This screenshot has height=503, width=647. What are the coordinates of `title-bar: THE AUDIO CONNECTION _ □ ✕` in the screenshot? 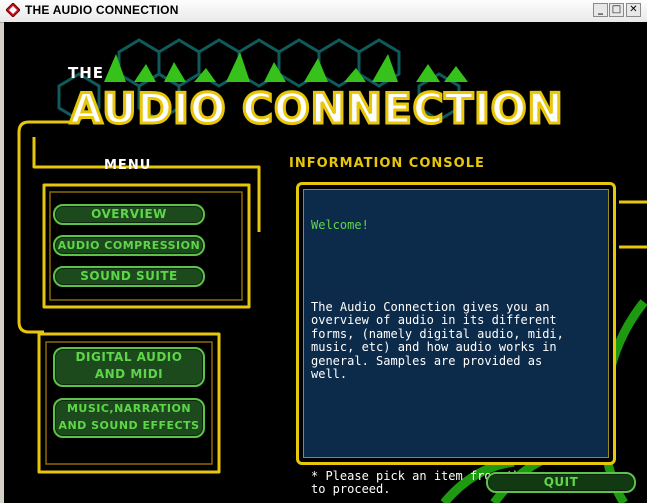 It's located at (323, 11).